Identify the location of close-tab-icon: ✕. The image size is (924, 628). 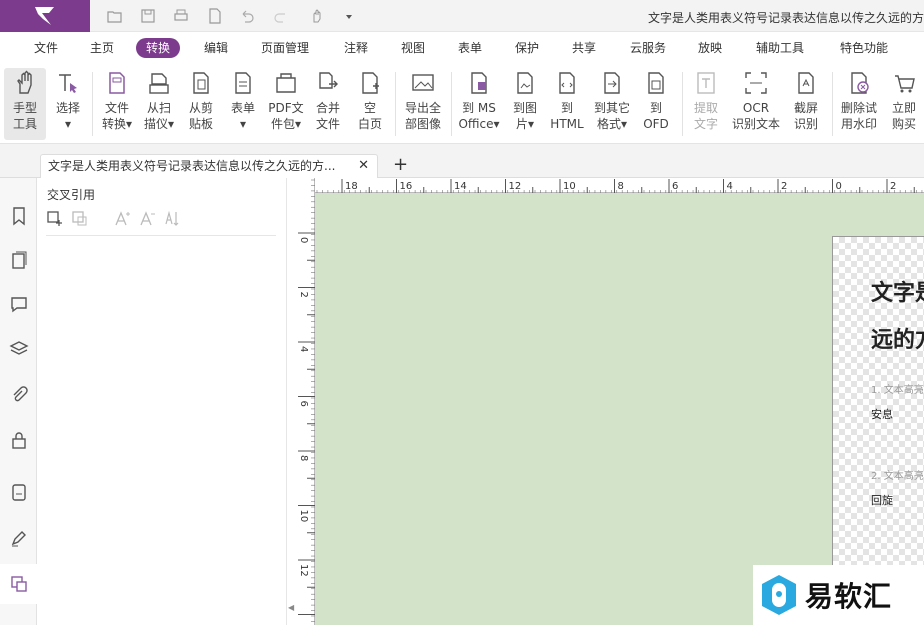
(363, 166).